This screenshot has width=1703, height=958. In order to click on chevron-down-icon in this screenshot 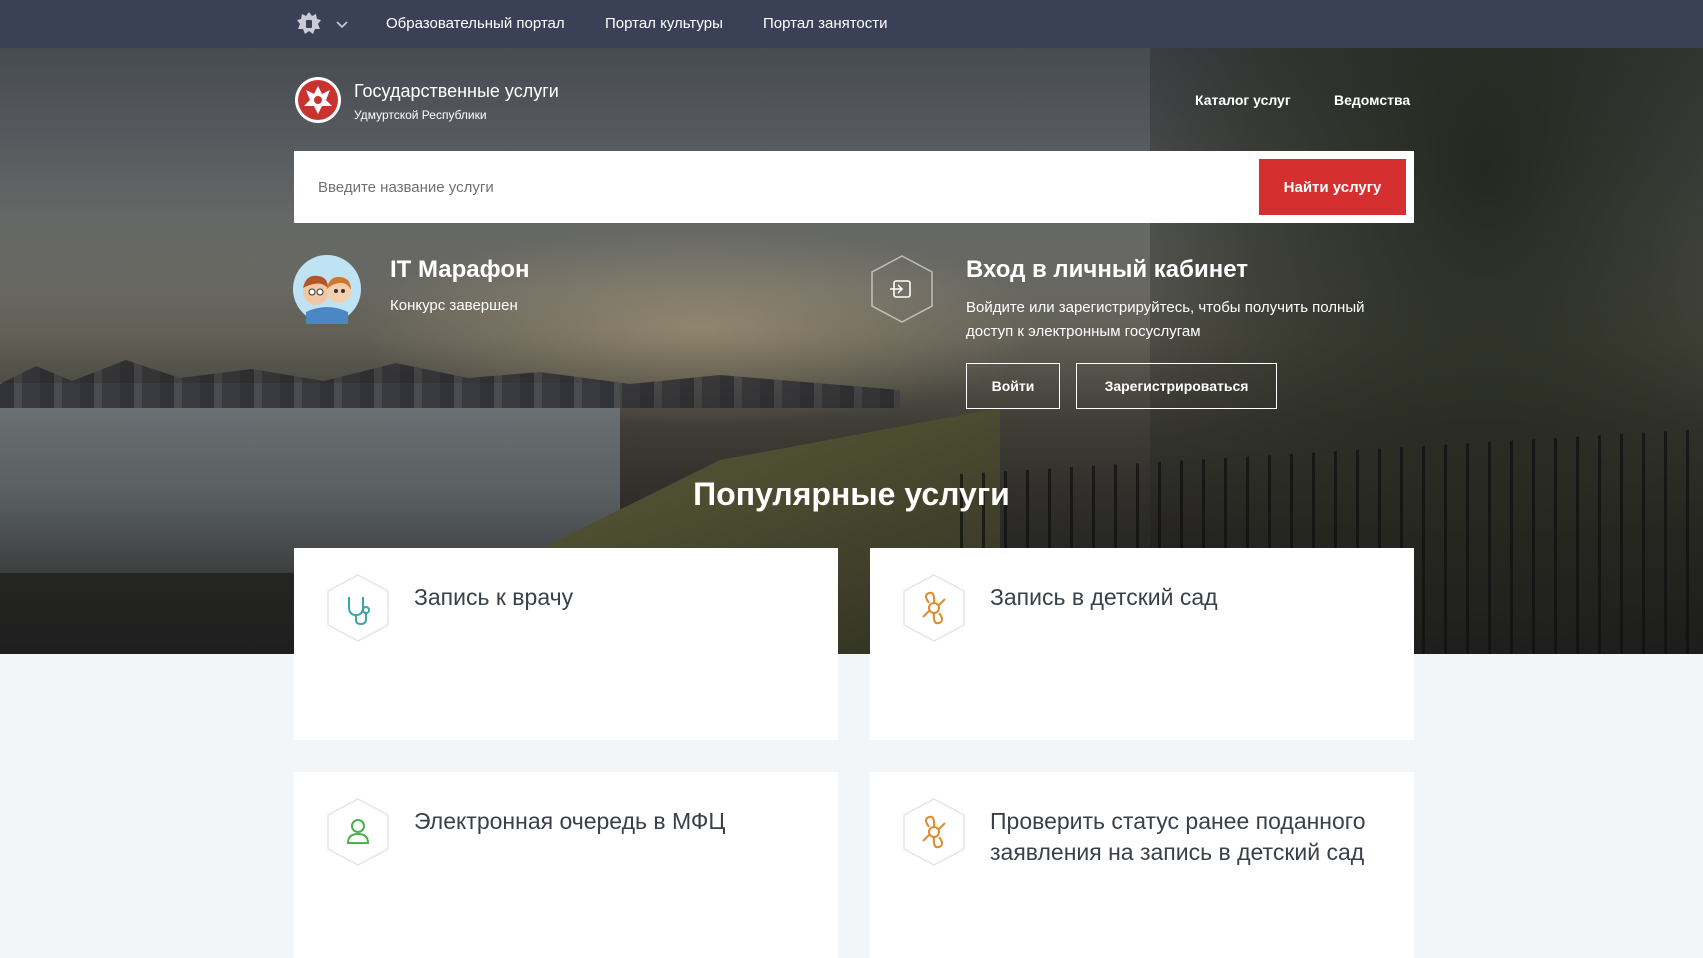, I will do `click(342, 24)`.